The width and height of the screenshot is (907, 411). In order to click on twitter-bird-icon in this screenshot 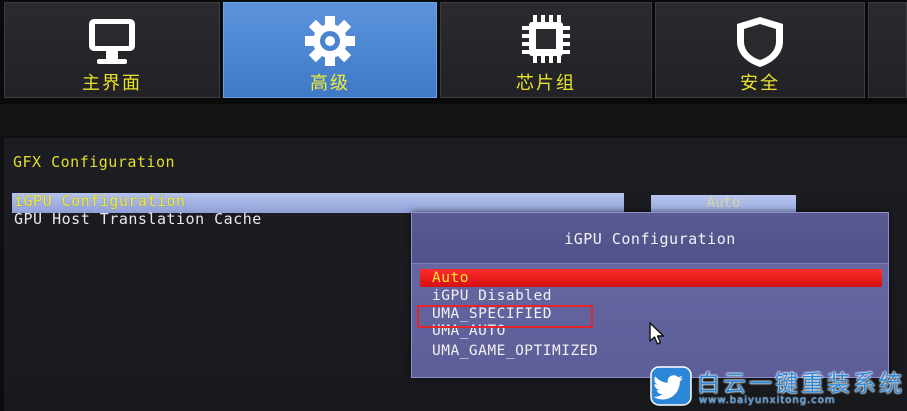, I will do `click(671, 386)`.